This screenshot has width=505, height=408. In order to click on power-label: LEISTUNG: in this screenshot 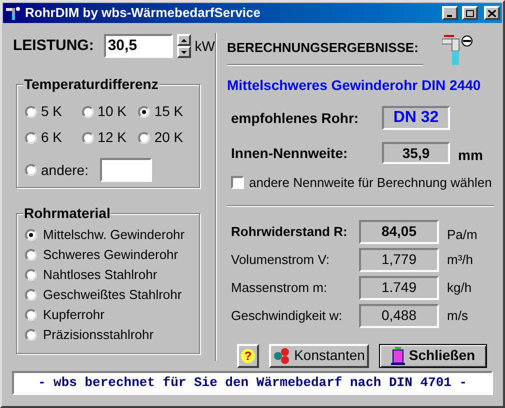, I will do `click(53, 46)`.